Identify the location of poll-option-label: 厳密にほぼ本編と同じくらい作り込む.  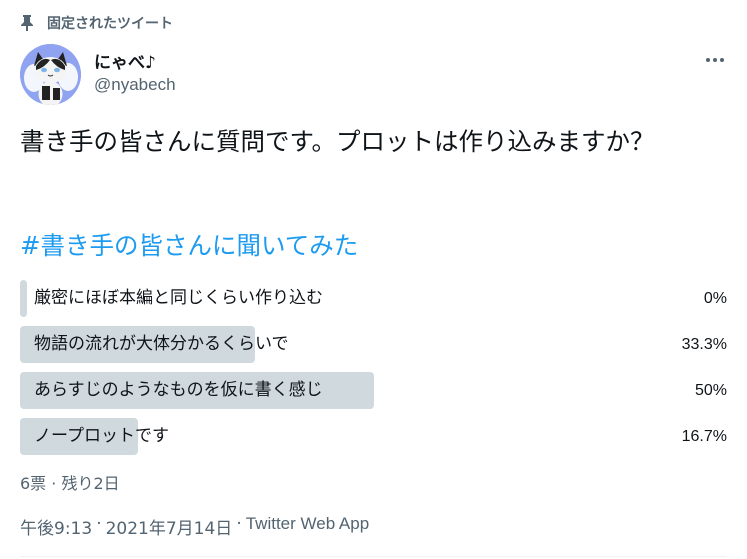
(178, 298).